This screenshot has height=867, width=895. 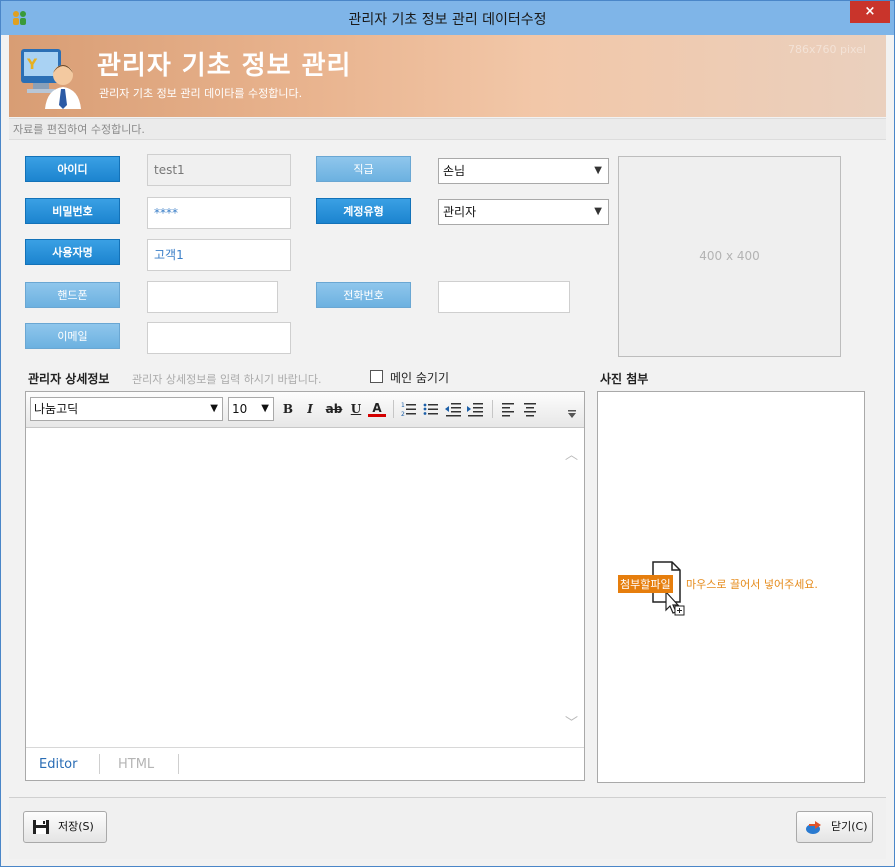 What do you see at coordinates (849, 826) in the screenshot?
I see `close-button-label: 닫기(C)` at bounding box center [849, 826].